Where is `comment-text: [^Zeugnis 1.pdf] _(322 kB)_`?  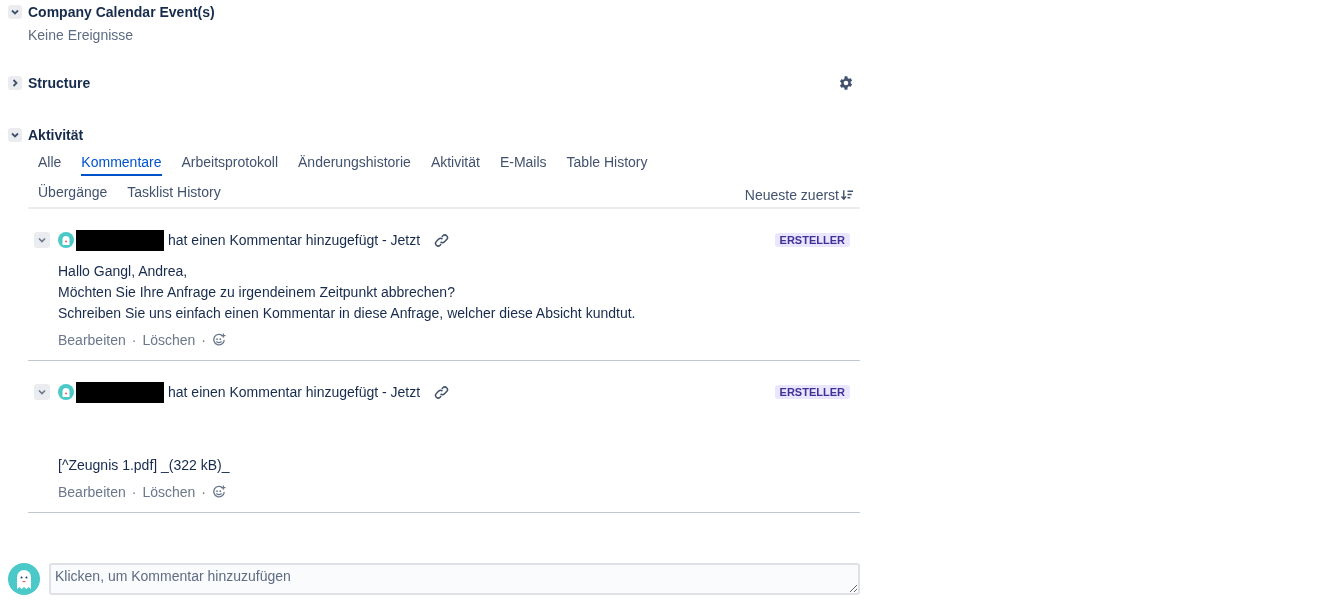 comment-text: [^Zeugnis 1.pdf] _(322 kB)_ is located at coordinates (144, 465).